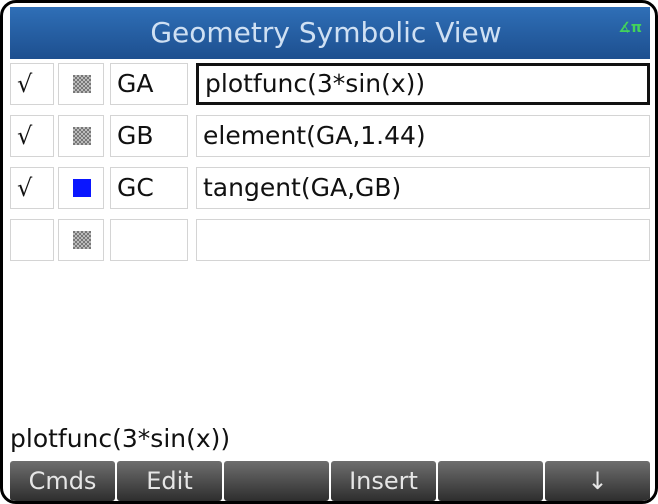  What do you see at coordinates (383, 481) in the screenshot?
I see `insert-button: Insert` at bounding box center [383, 481].